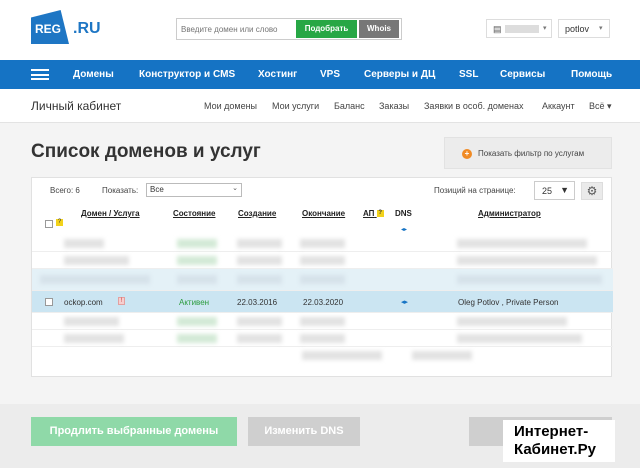  What do you see at coordinates (277, 74) in the screenshot?
I see `nav-hosting: Хостинг` at bounding box center [277, 74].